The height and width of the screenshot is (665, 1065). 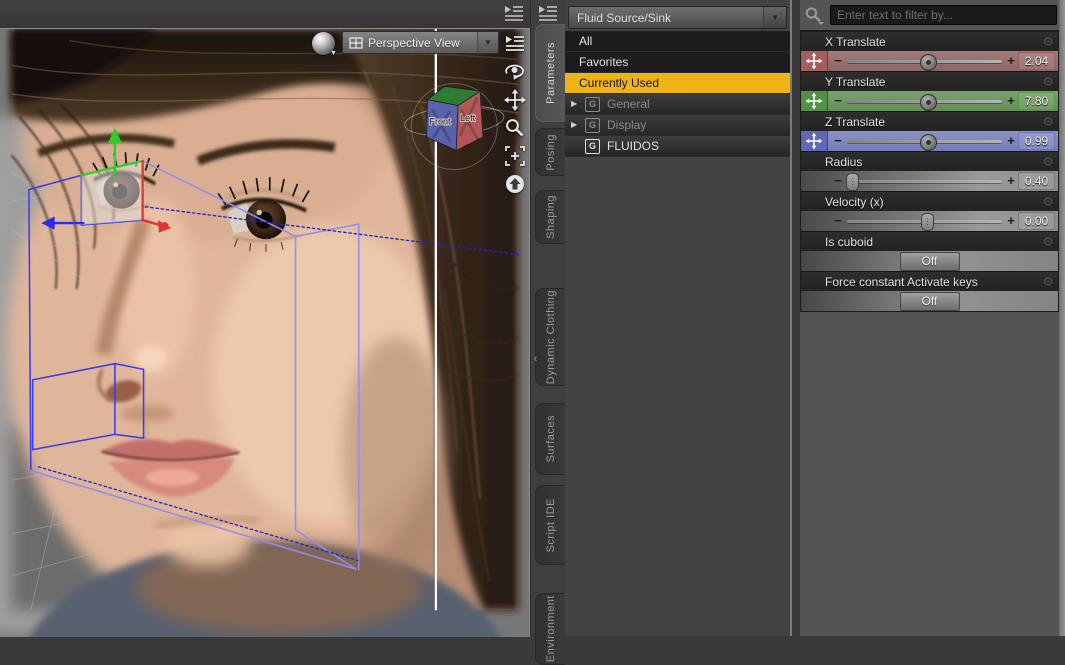 I want to click on param-label: Force constant Activate keys, so click(x=901, y=281).